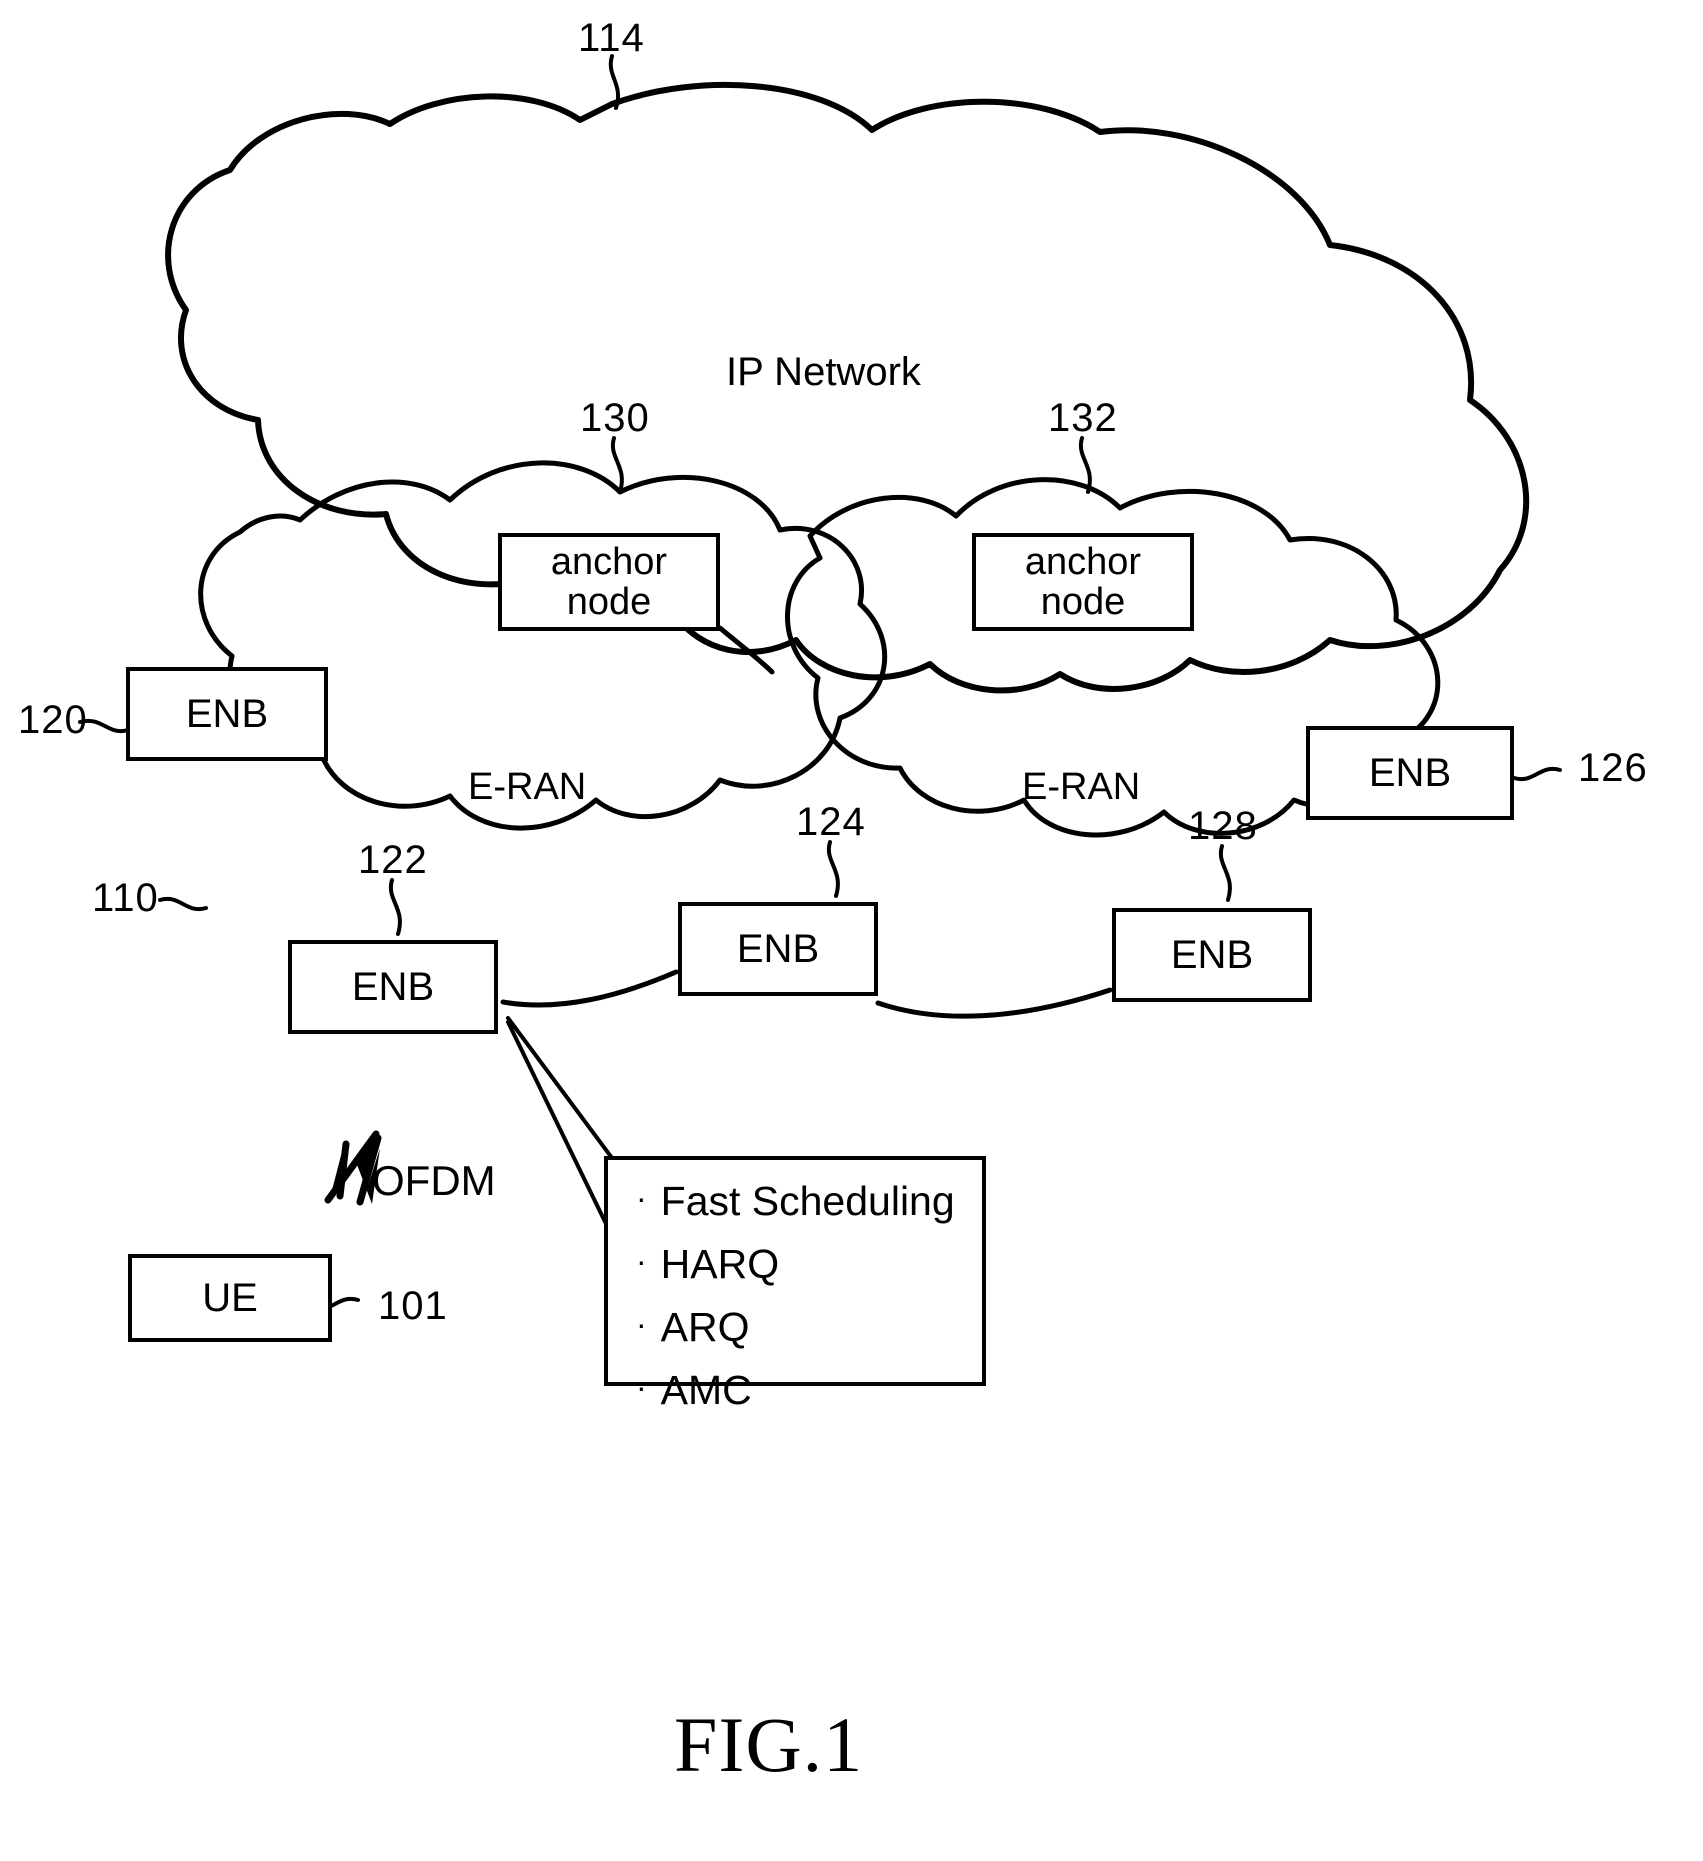 This screenshot has height=1861, width=1703. I want to click on ref-numeral-126: 126, so click(1613, 768).